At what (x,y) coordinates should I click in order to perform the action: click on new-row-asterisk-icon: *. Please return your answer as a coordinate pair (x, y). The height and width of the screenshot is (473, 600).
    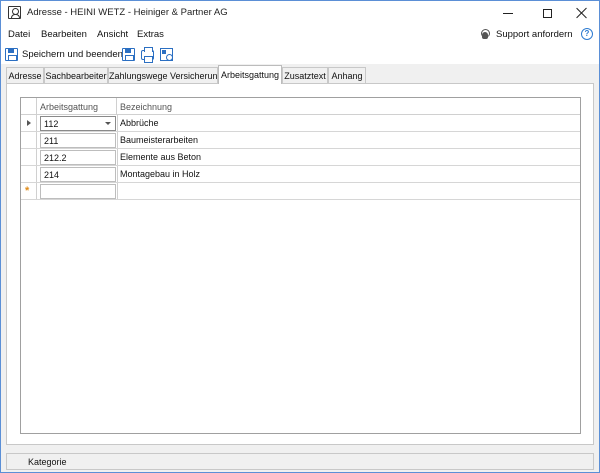
    Looking at the image, I should click on (27, 191).